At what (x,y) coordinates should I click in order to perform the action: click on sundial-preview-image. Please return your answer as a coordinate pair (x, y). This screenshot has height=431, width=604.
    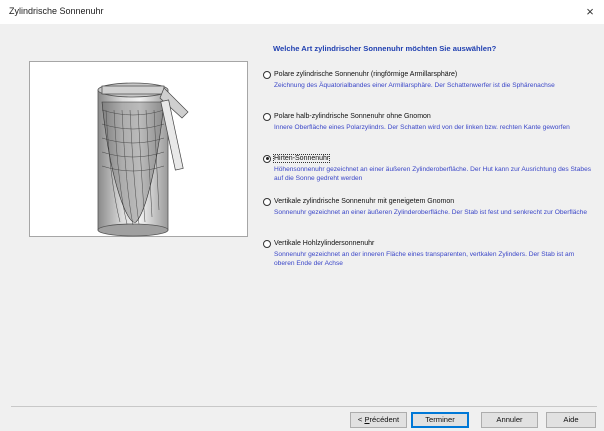
    Looking at the image, I should click on (138, 149).